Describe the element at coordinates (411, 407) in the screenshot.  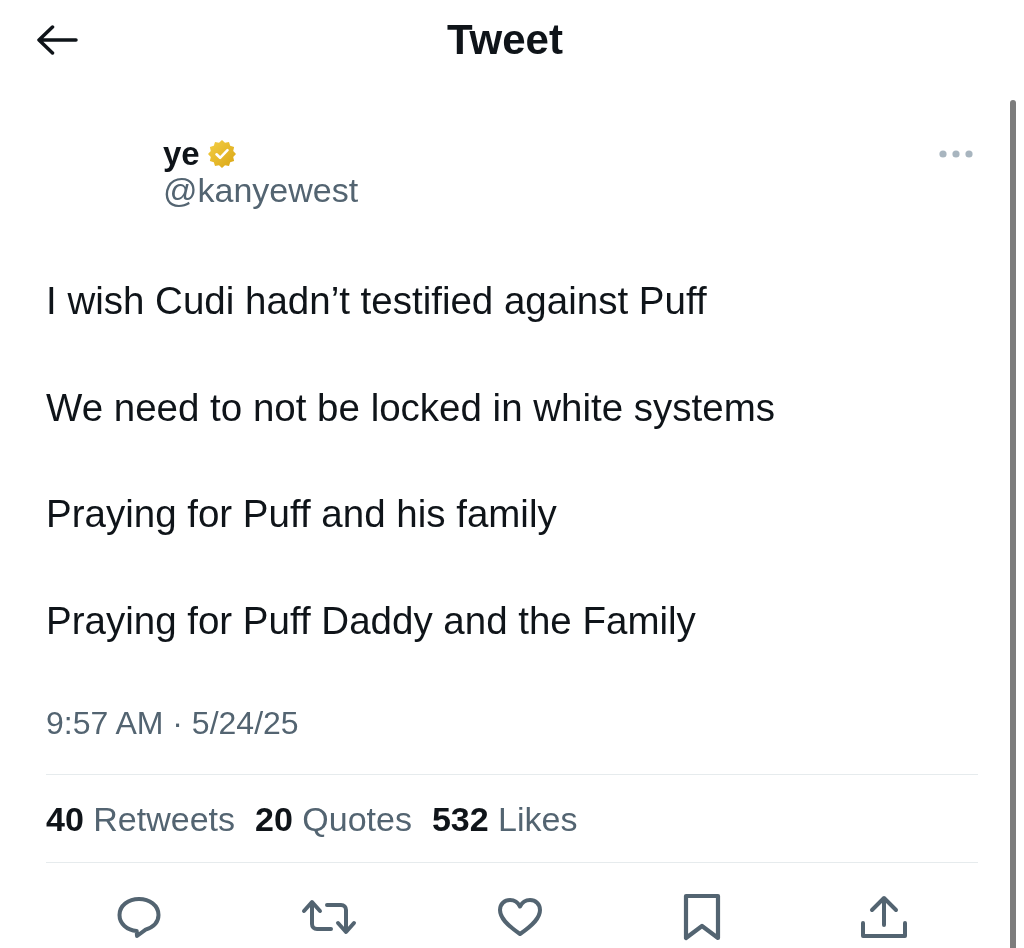
I see `tweet-text-line: We need to not be locked in white systems` at that location.